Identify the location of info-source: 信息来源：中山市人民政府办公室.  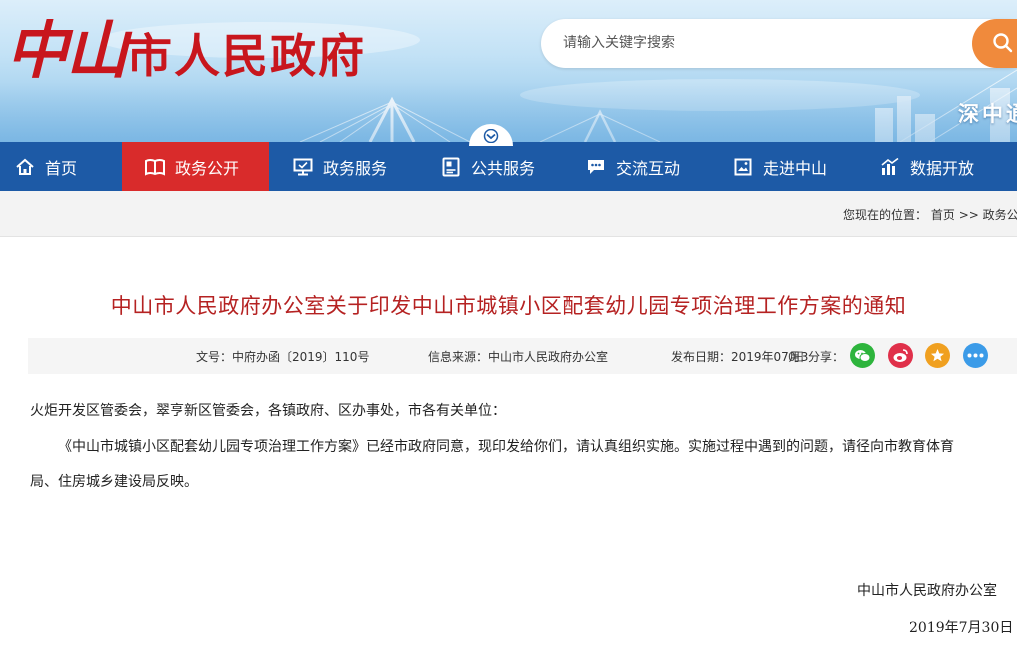
(518, 357).